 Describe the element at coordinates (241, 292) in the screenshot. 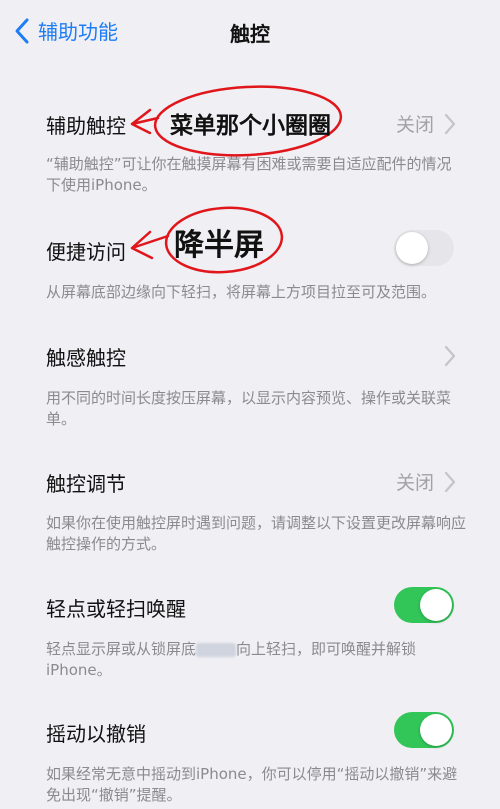

I see `reachability-footer: 从屏幕底部边缘向下轻扫，将屏幕上方项目拉至可及范围。` at that location.